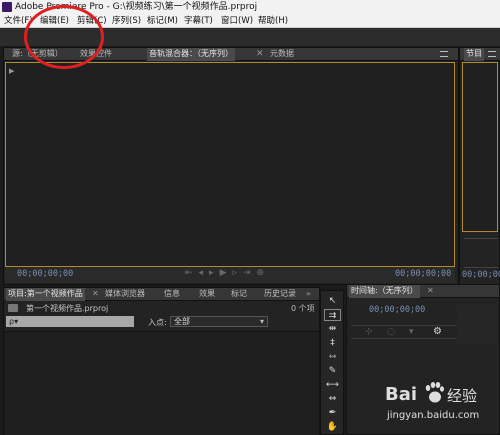  I want to click on highlight-circle-annotation, so click(64, 37).